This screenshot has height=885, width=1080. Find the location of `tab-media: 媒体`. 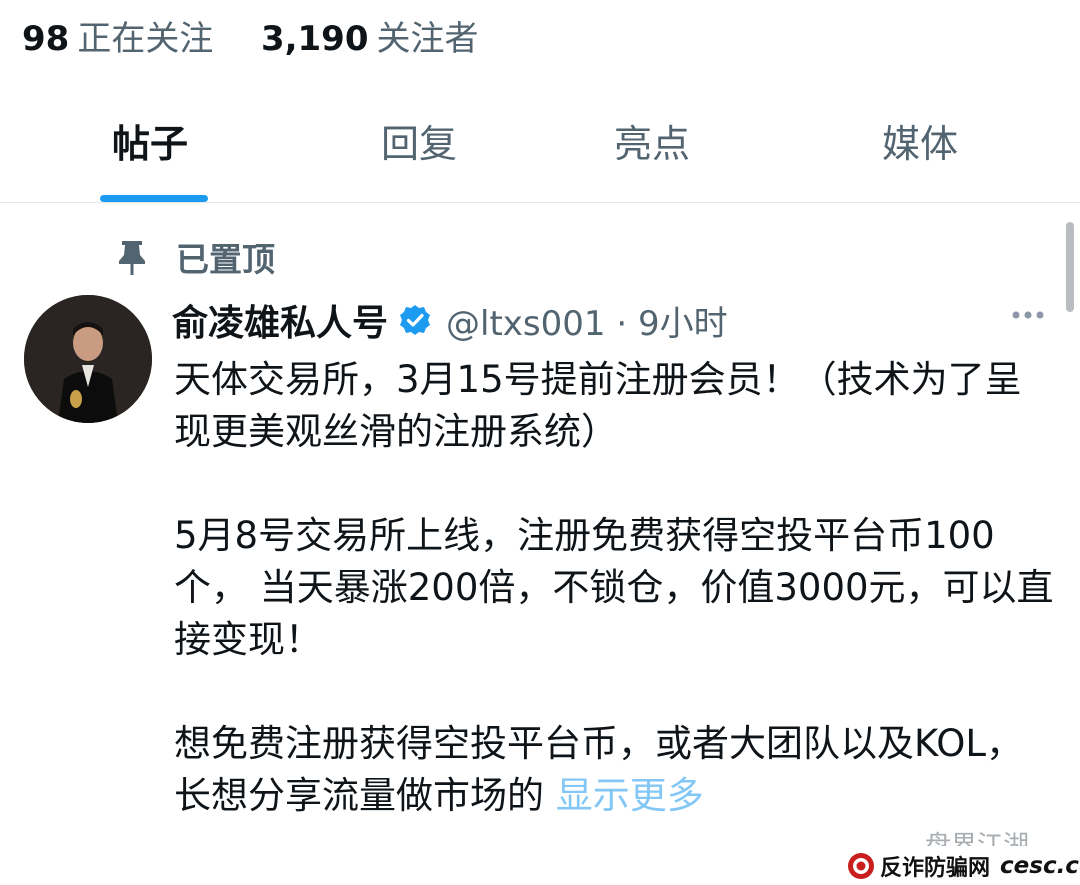

tab-media: 媒体 is located at coordinates (920, 144).